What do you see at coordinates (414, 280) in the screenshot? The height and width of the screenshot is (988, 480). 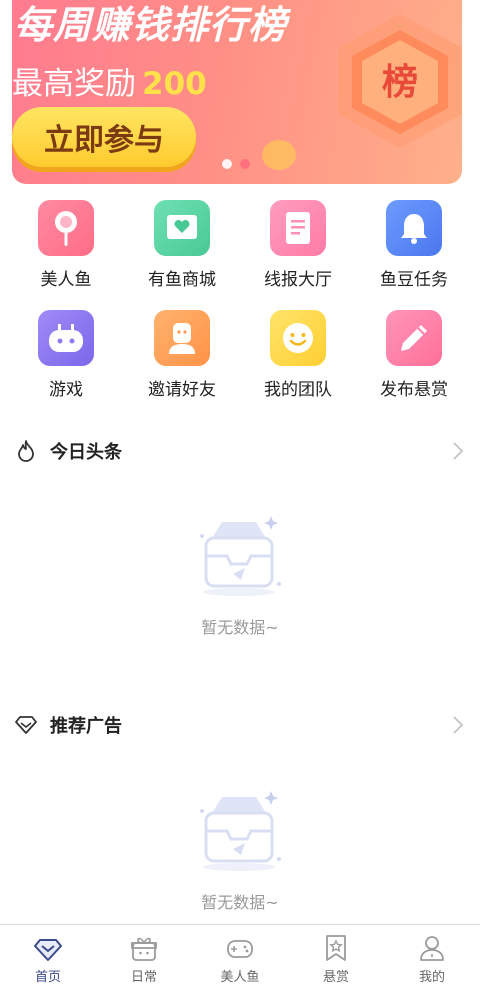 I see `grid-label: 鱼豆任务` at bounding box center [414, 280].